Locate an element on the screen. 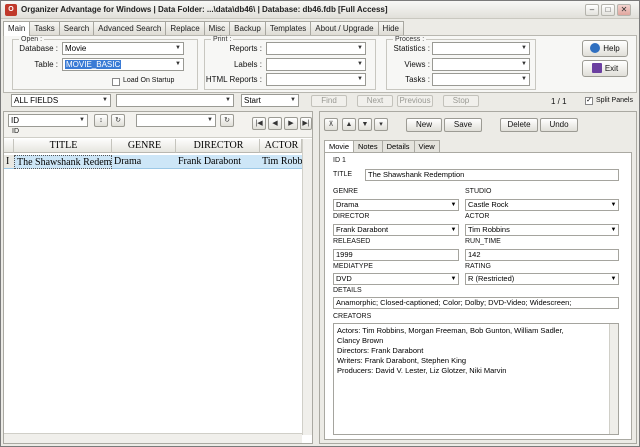  actor-value: Tim Robbins is located at coordinates (489, 229).